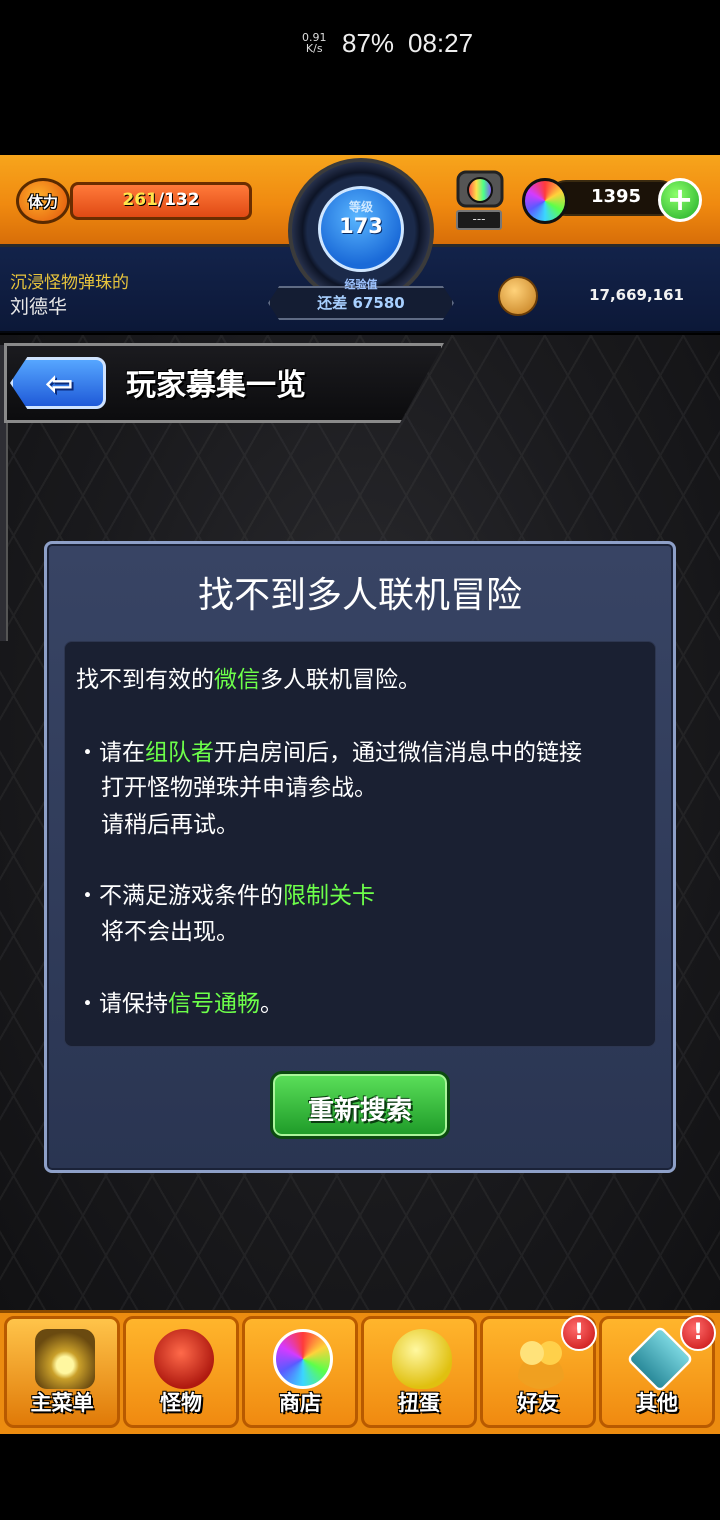  I want to click on nav-gacha: 扭蛋, so click(419, 1372).